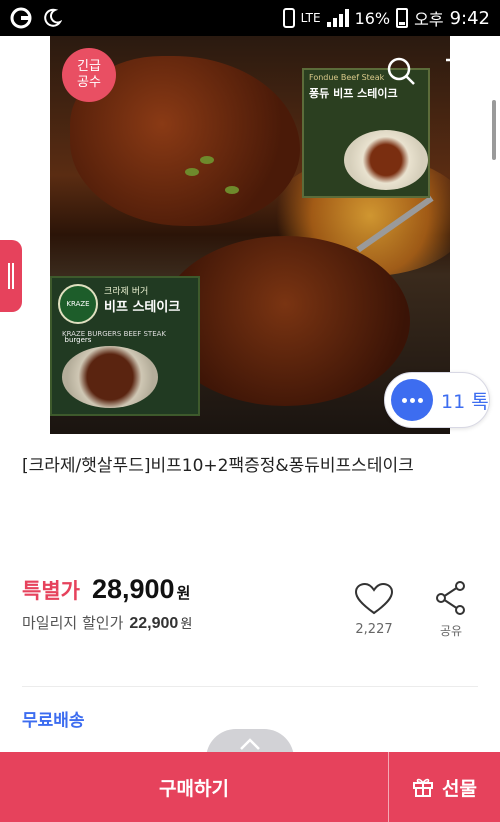 The height and width of the screenshot is (822, 500). I want to click on scrollbar, so click(494, 130).